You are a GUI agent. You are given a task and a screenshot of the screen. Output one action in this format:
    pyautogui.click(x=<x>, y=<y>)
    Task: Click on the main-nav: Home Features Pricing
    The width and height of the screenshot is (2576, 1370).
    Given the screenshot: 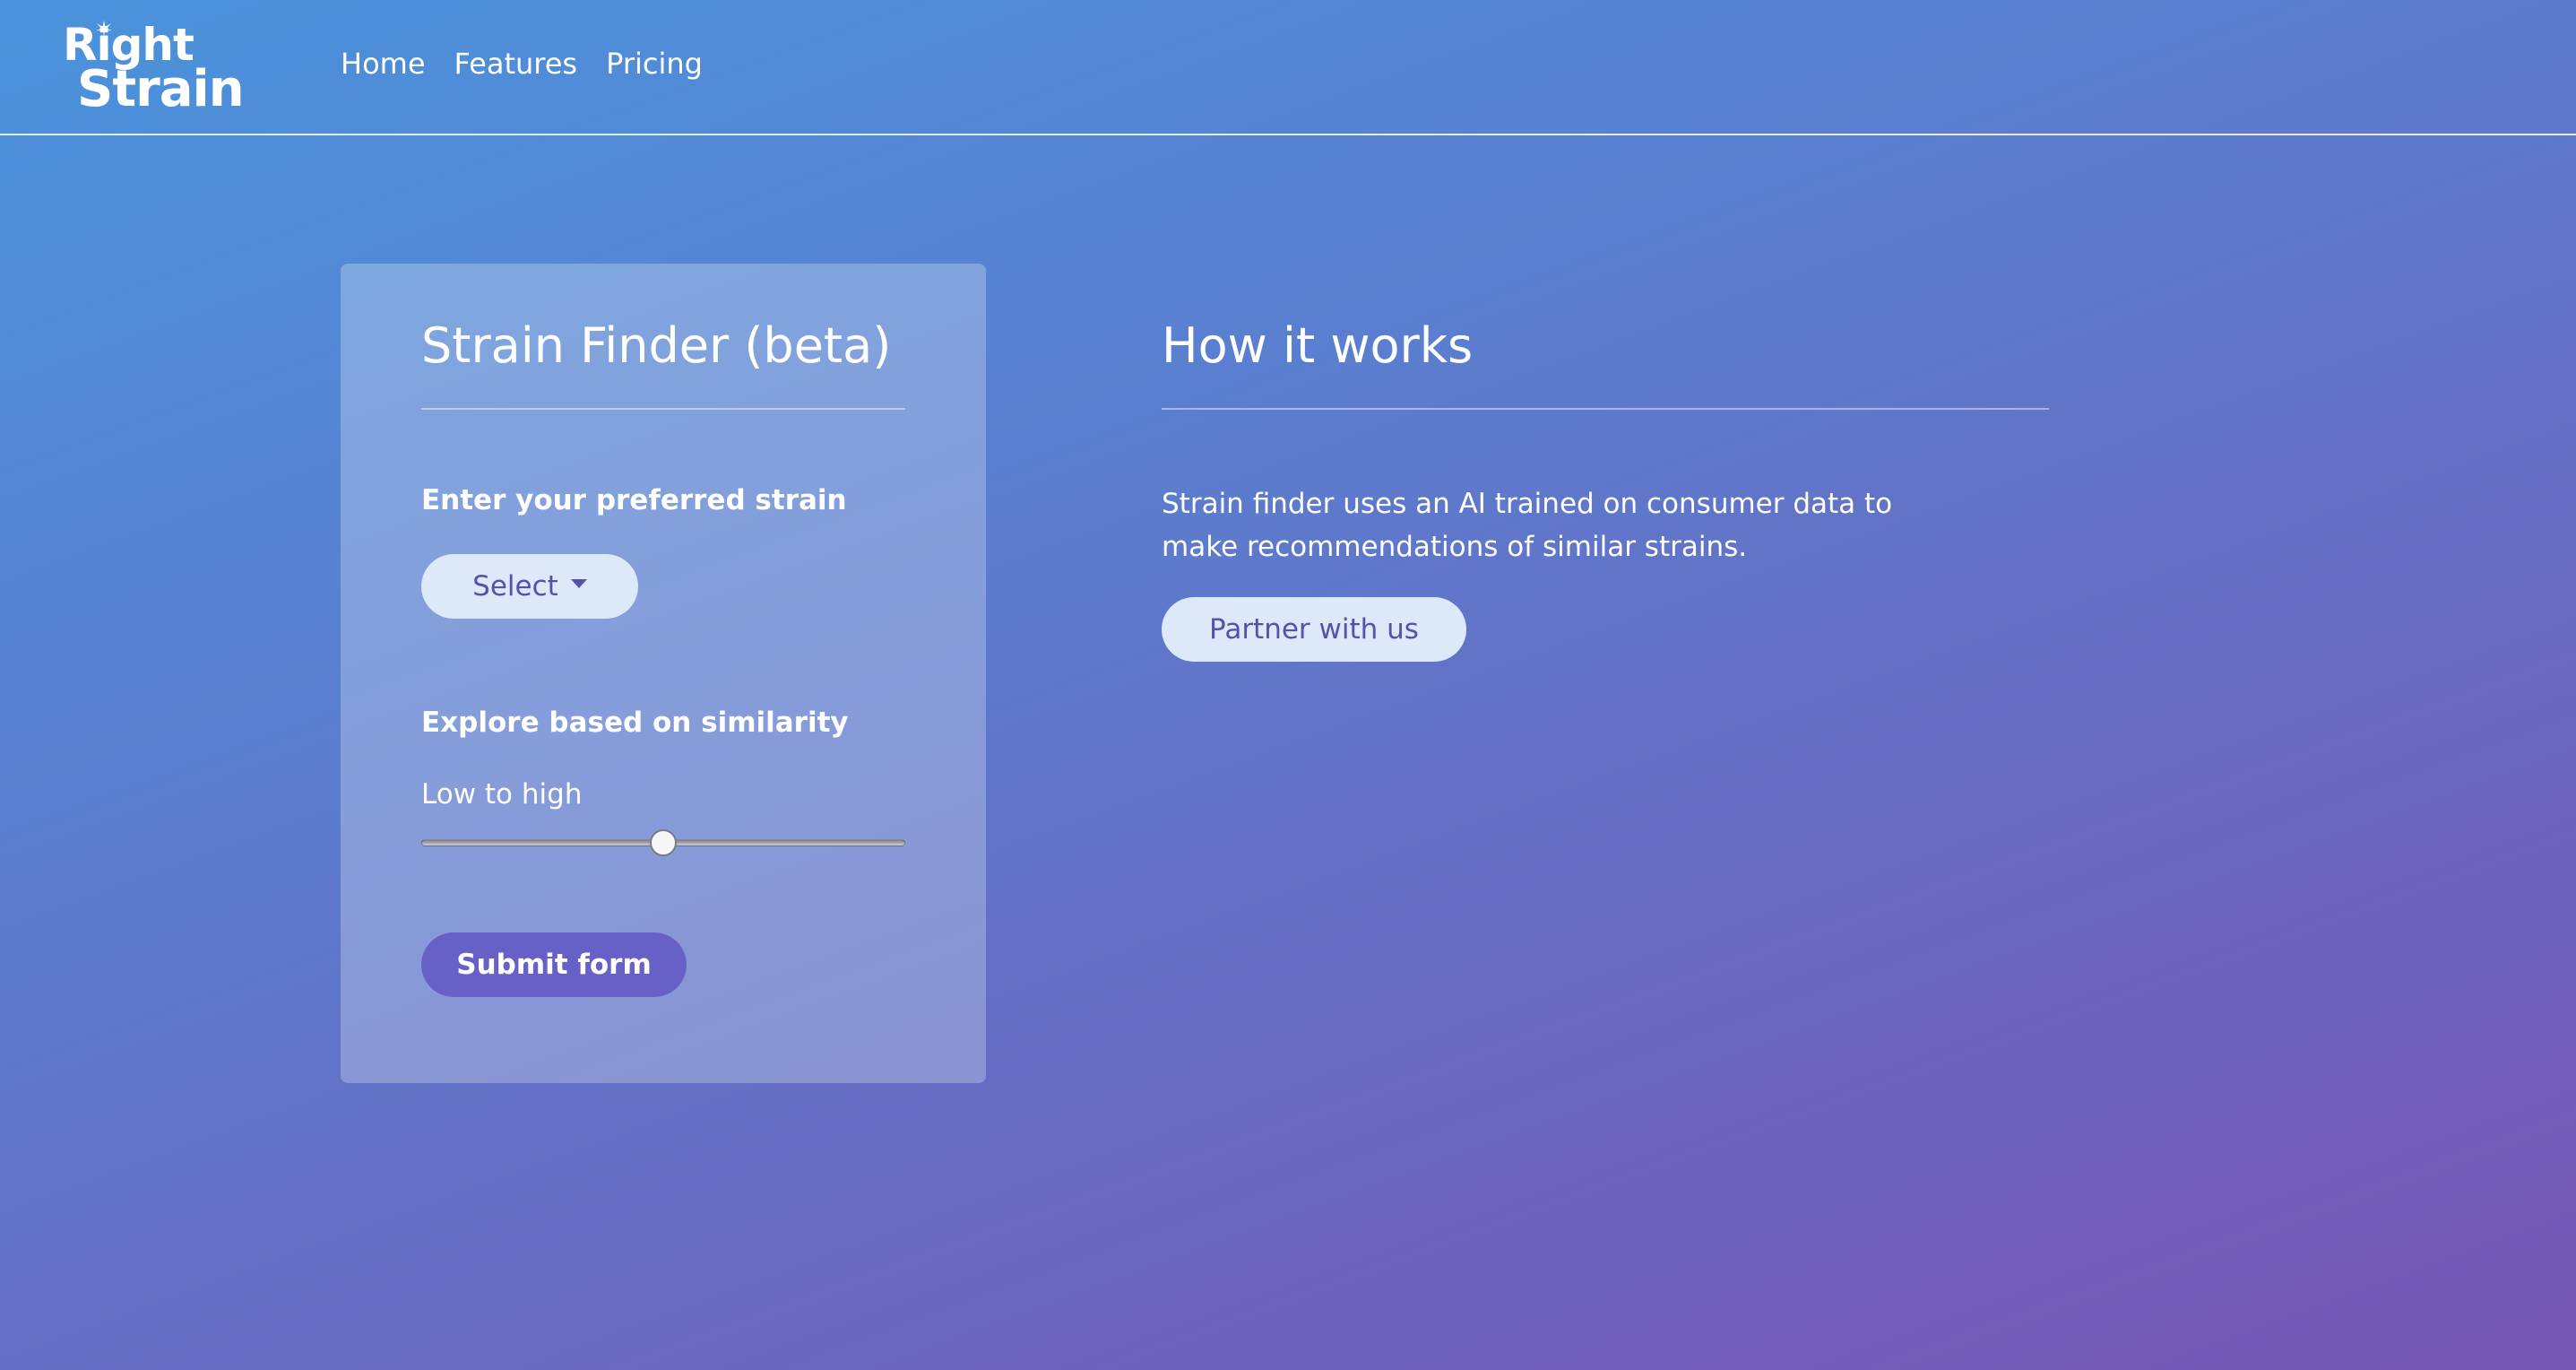 What is the action you would take?
    pyautogui.click(x=522, y=64)
    